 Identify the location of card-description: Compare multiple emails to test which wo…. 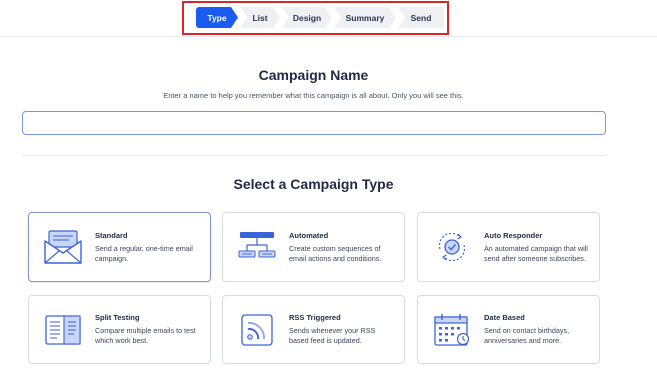
(145, 335).